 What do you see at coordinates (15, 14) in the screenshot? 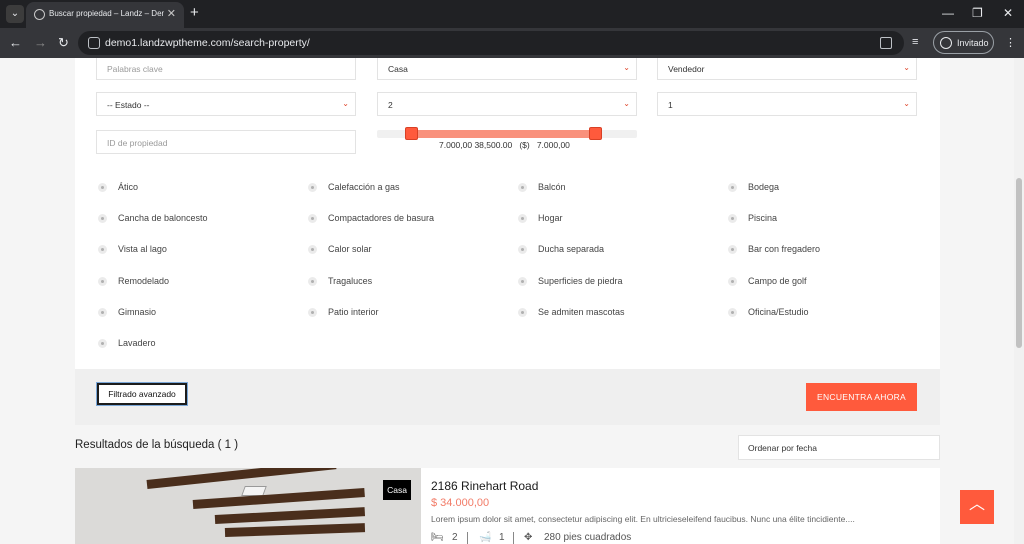
I see `tab-search-icon: ⌄` at bounding box center [15, 14].